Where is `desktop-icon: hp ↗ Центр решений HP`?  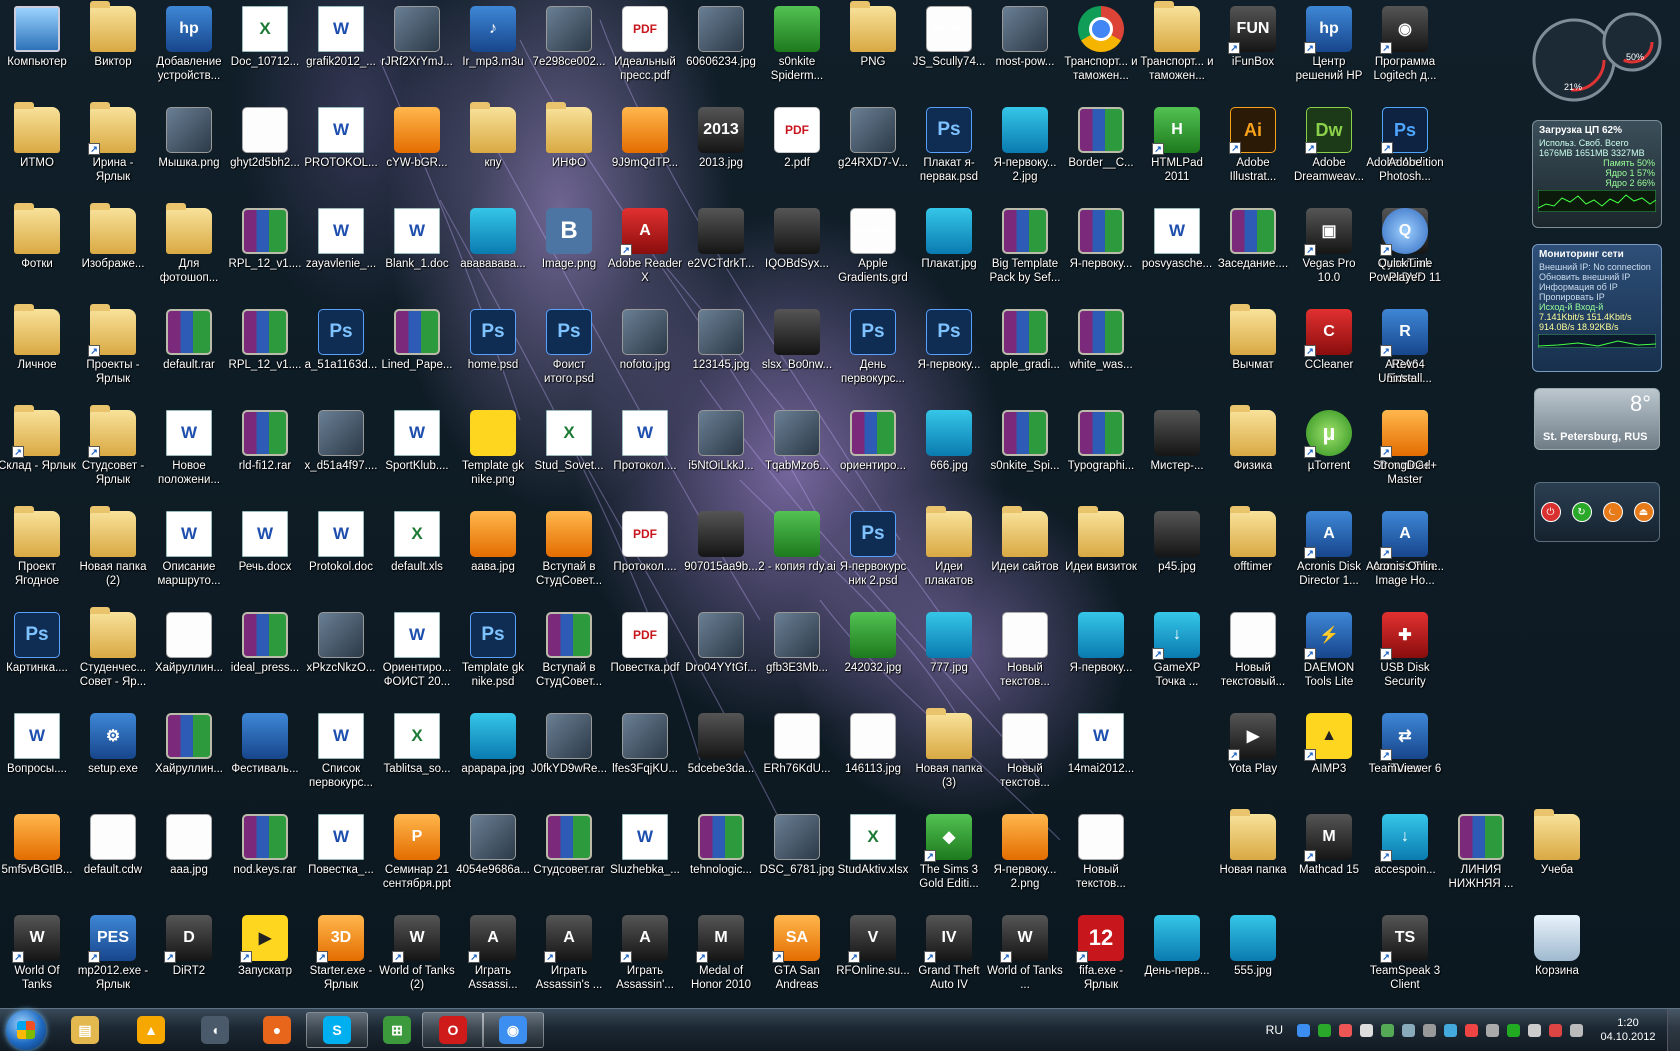 desktop-icon: hp ↗ Центр решений HP is located at coordinates (1329, 50).